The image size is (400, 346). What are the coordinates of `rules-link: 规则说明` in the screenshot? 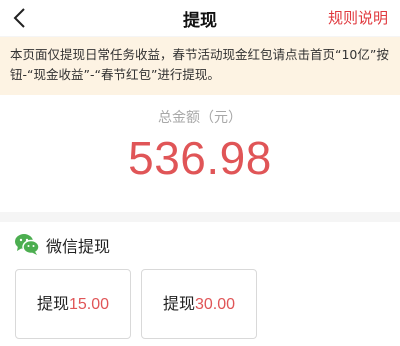 It's located at (358, 17).